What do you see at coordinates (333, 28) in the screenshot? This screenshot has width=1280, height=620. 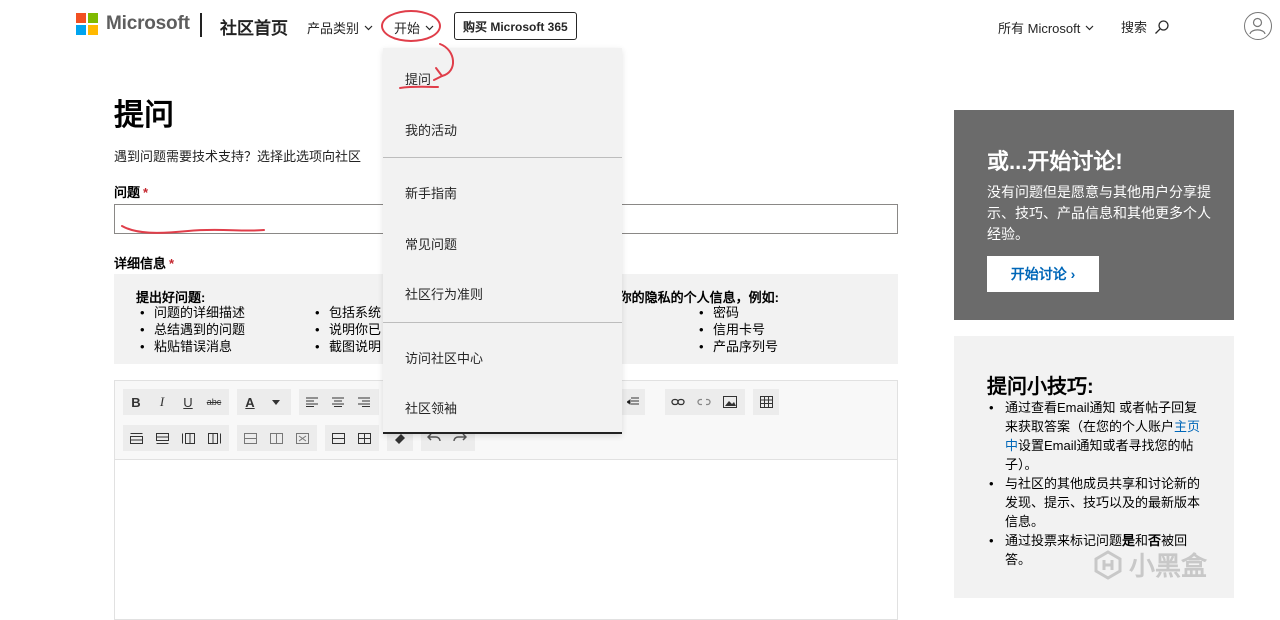 I see `product-categories-label: 产品类别` at bounding box center [333, 28].